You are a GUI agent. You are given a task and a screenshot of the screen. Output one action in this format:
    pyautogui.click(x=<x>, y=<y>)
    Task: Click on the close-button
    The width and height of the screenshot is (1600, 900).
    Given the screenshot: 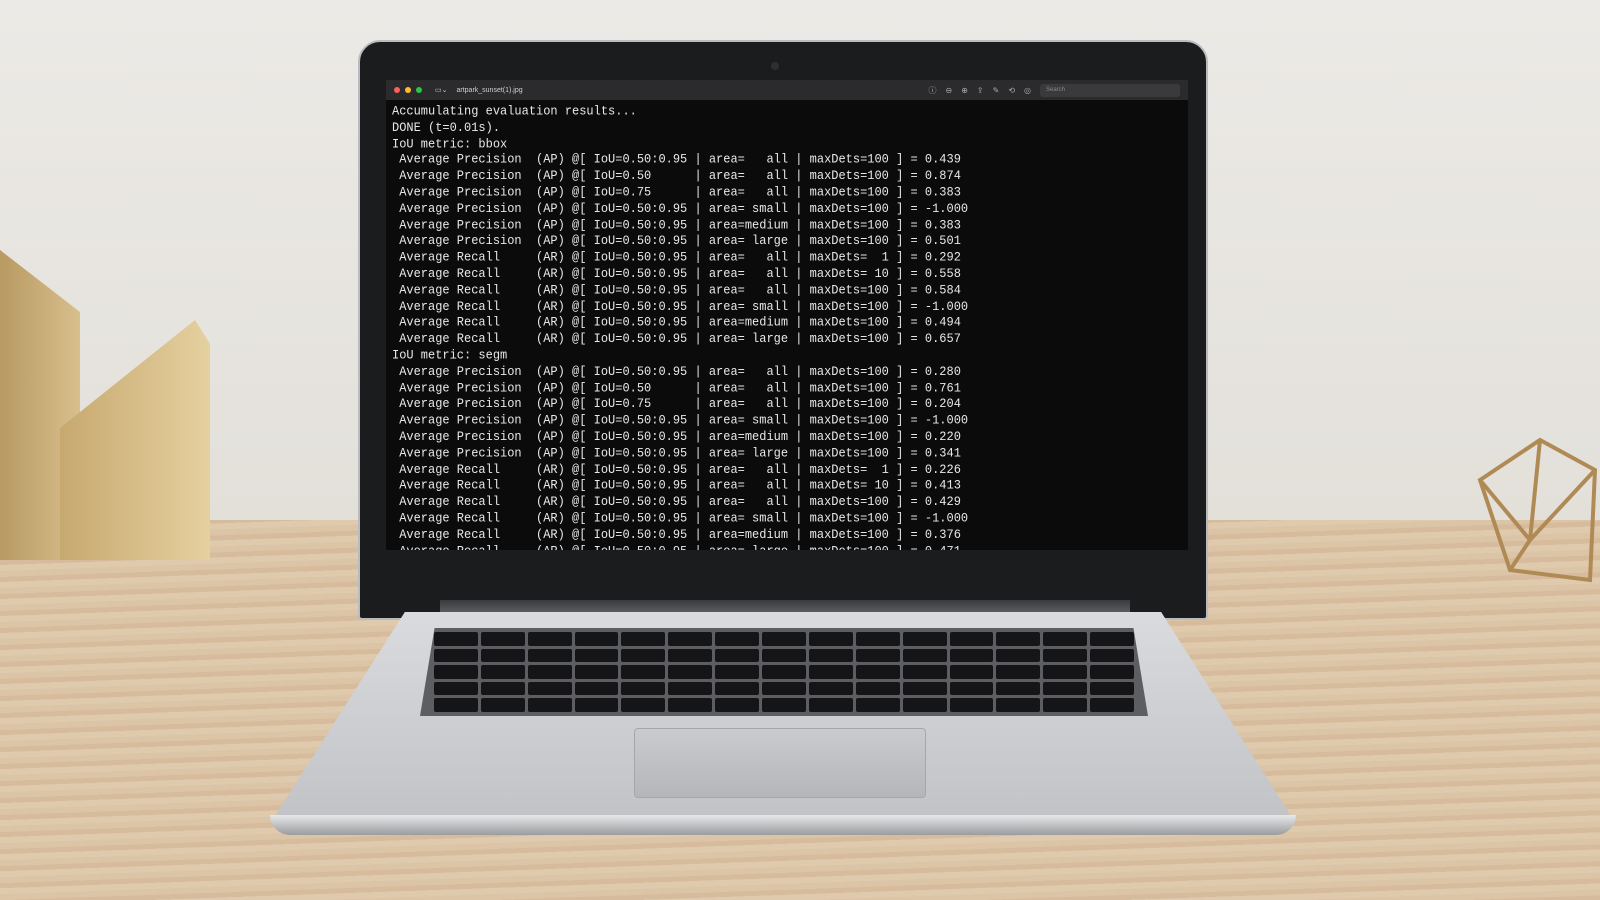 What is the action you would take?
    pyautogui.click(x=397, y=90)
    